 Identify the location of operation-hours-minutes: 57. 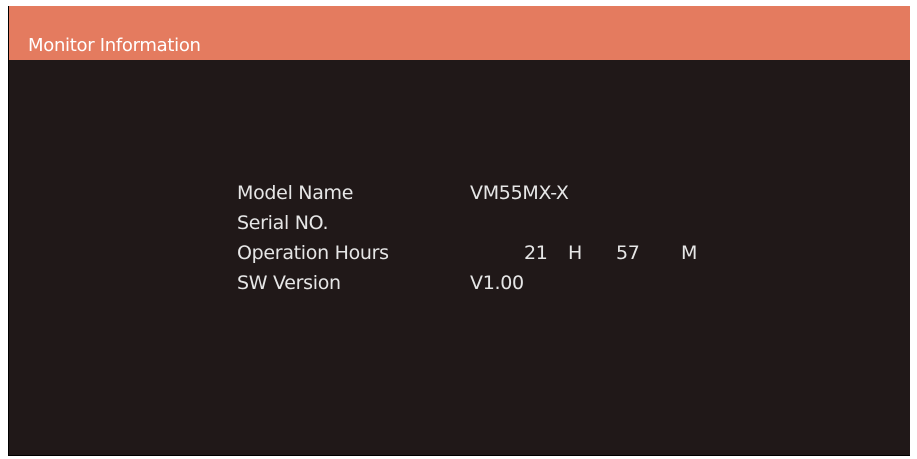
(628, 253).